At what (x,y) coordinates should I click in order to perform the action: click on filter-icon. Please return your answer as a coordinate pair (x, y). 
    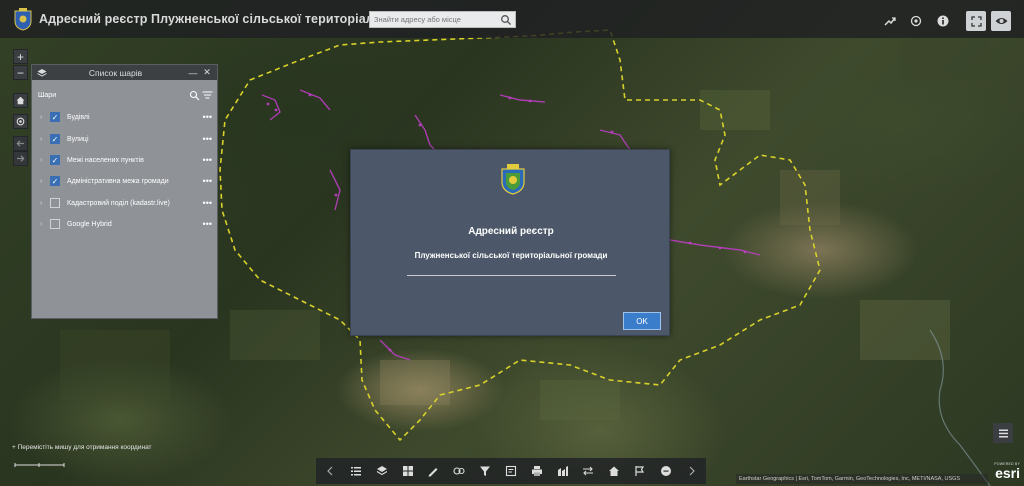
    Looking at the image, I should click on (485, 471).